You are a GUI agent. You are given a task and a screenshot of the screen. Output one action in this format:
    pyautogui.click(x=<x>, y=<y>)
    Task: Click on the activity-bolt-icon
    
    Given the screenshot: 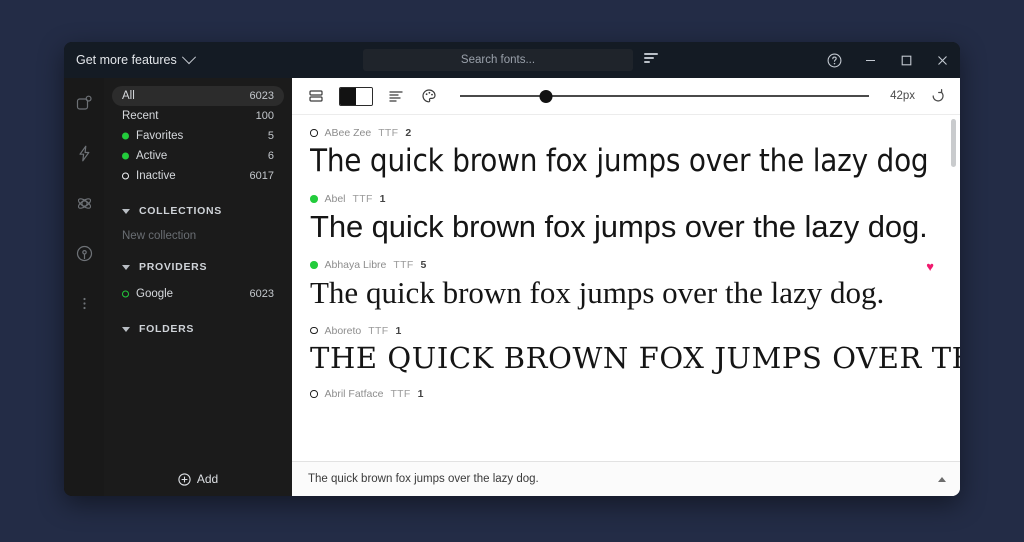 What is the action you would take?
    pyautogui.click(x=84, y=153)
    